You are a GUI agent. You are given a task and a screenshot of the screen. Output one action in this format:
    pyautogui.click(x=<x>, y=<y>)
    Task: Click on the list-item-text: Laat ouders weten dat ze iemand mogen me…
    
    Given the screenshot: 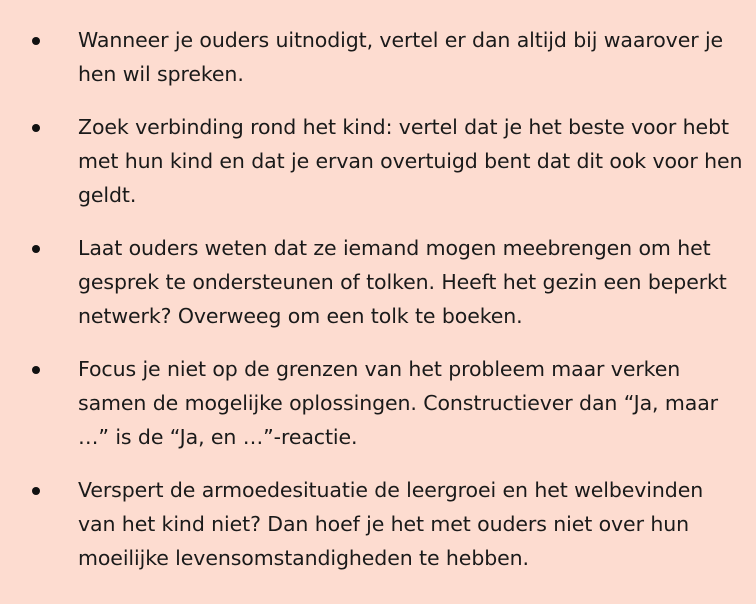 What is the action you would take?
    pyautogui.click(x=402, y=282)
    